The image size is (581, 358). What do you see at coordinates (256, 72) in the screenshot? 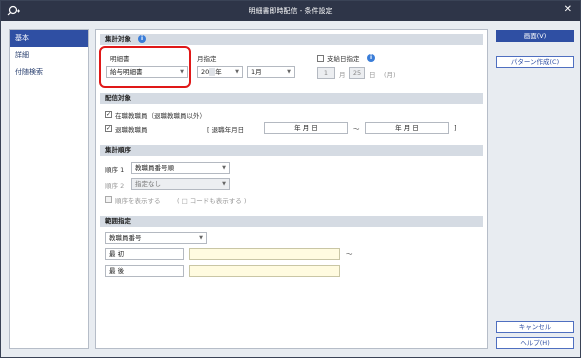
I see `month-select-value: 1月` at bounding box center [256, 72].